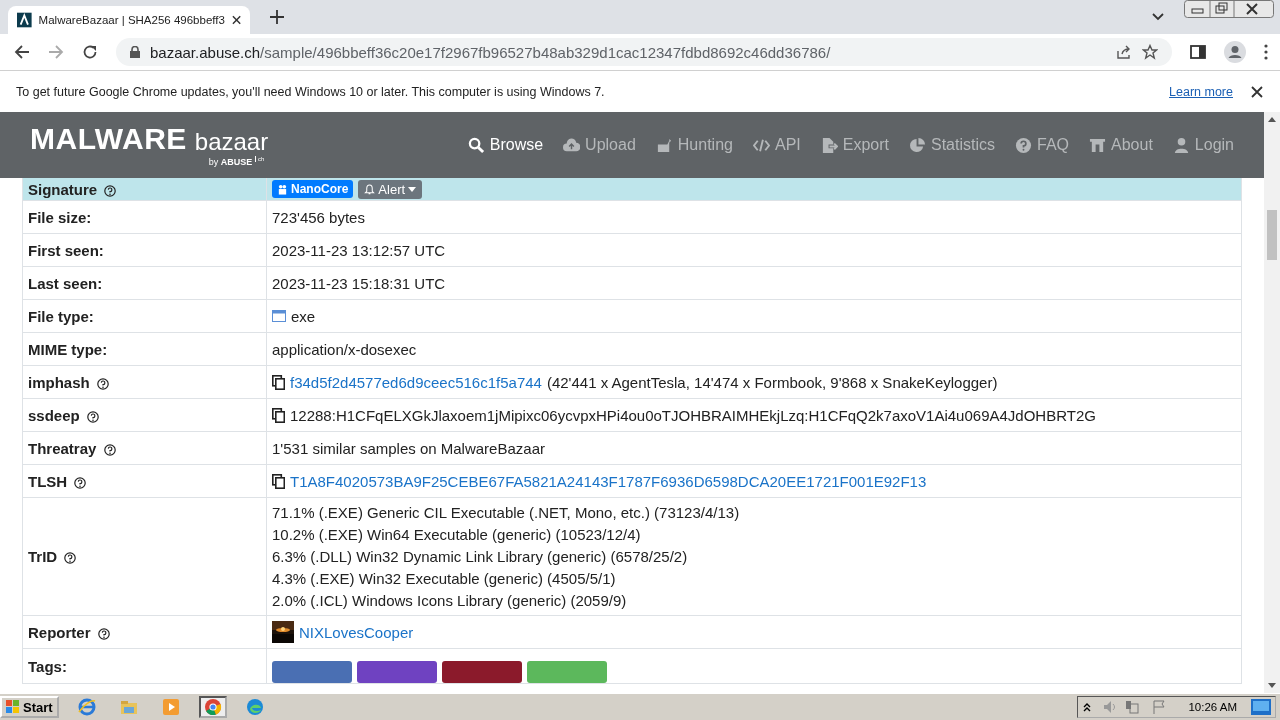 This screenshot has height=720, width=1280. Describe the element at coordinates (599, 145) in the screenshot. I see `nav-link: Upload` at that location.